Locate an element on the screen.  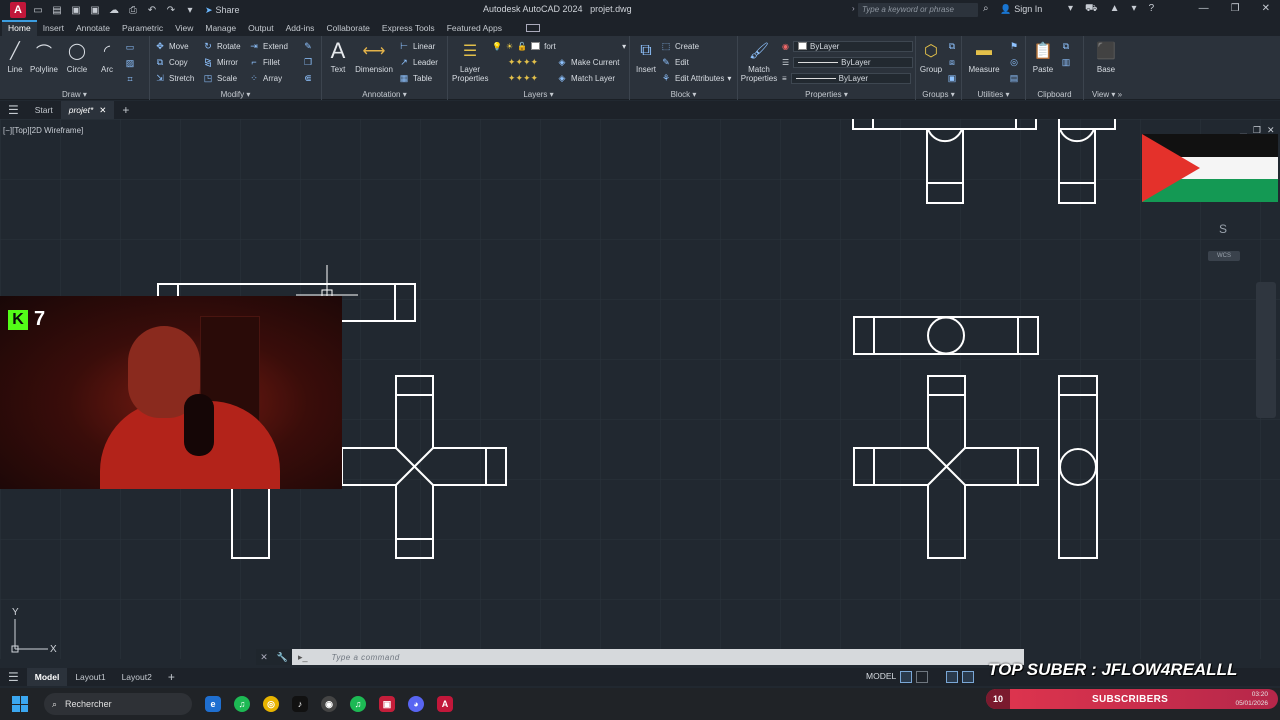
base-button: ⬛ Base is located at coordinates (1106, 57).